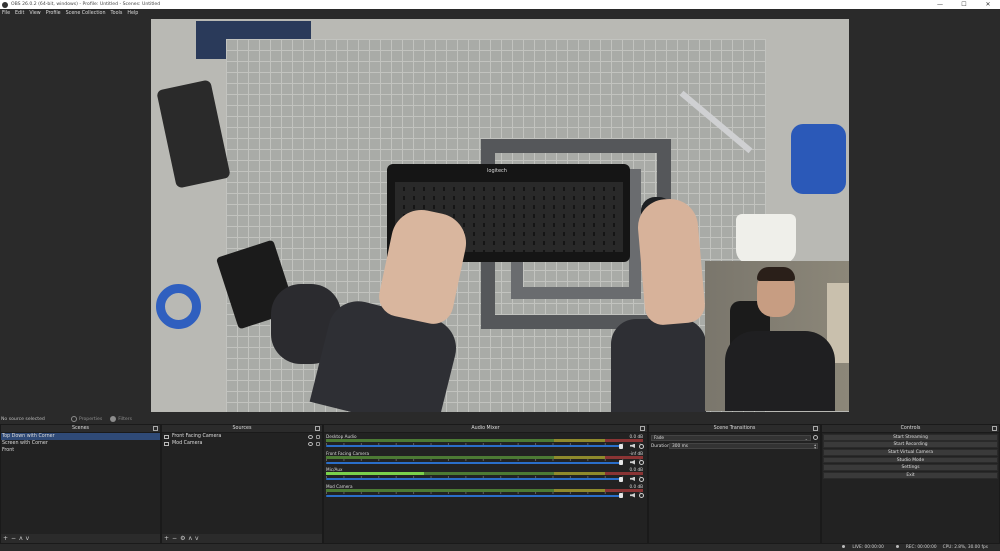  Describe the element at coordinates (921, 547) in the screenshot. I see `rec-time: REC: 00:00:00` at that location.